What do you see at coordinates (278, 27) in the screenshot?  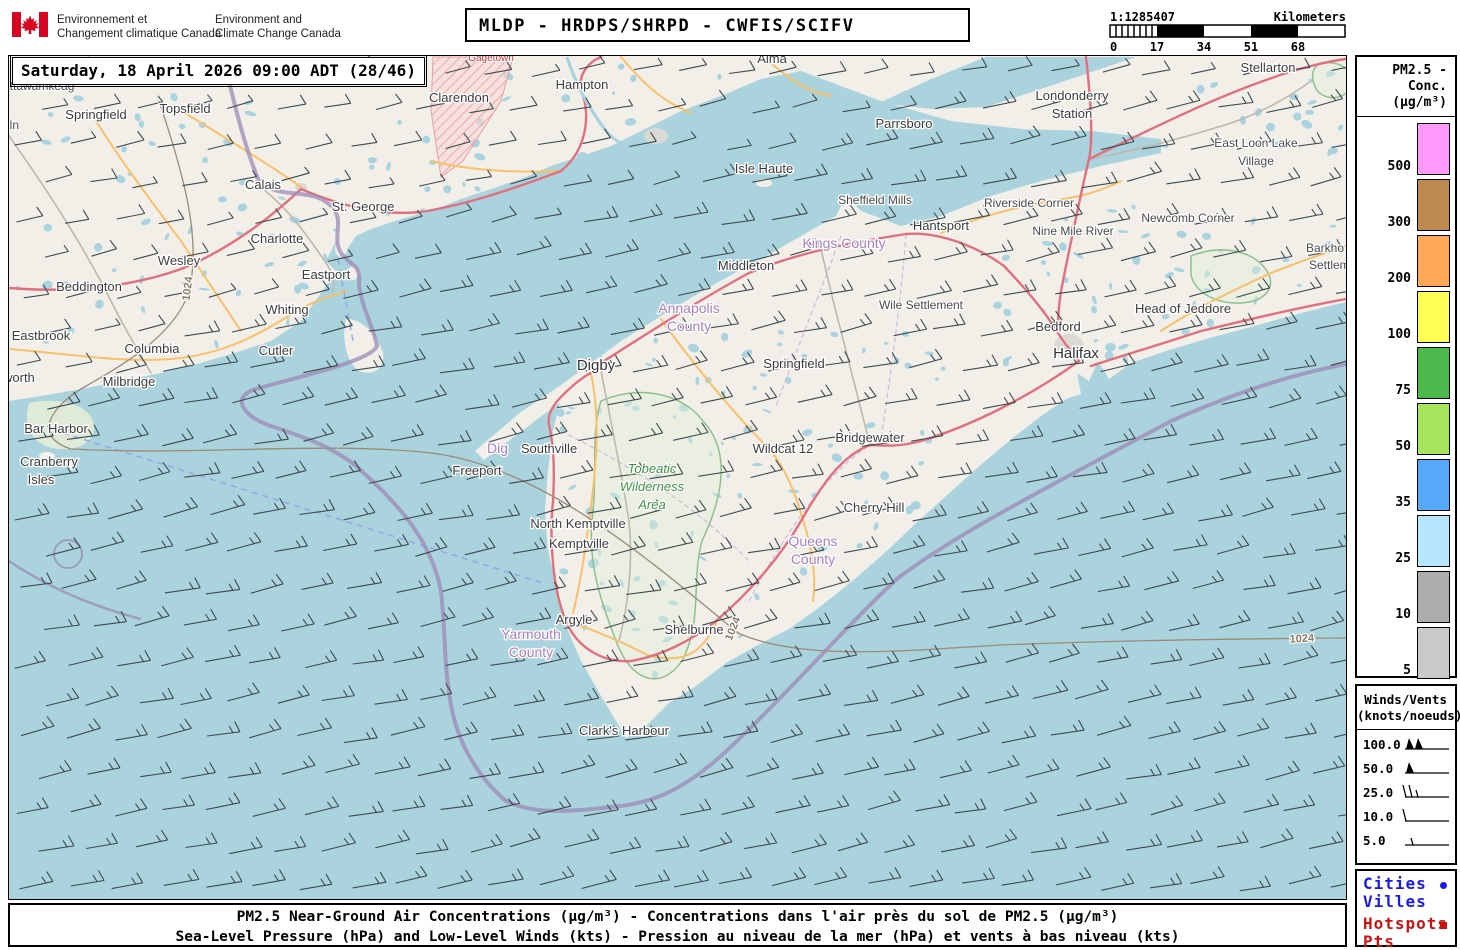 I see `agency-name-en: Environment and Climate Change Canada` at bounding box center [278, 27].